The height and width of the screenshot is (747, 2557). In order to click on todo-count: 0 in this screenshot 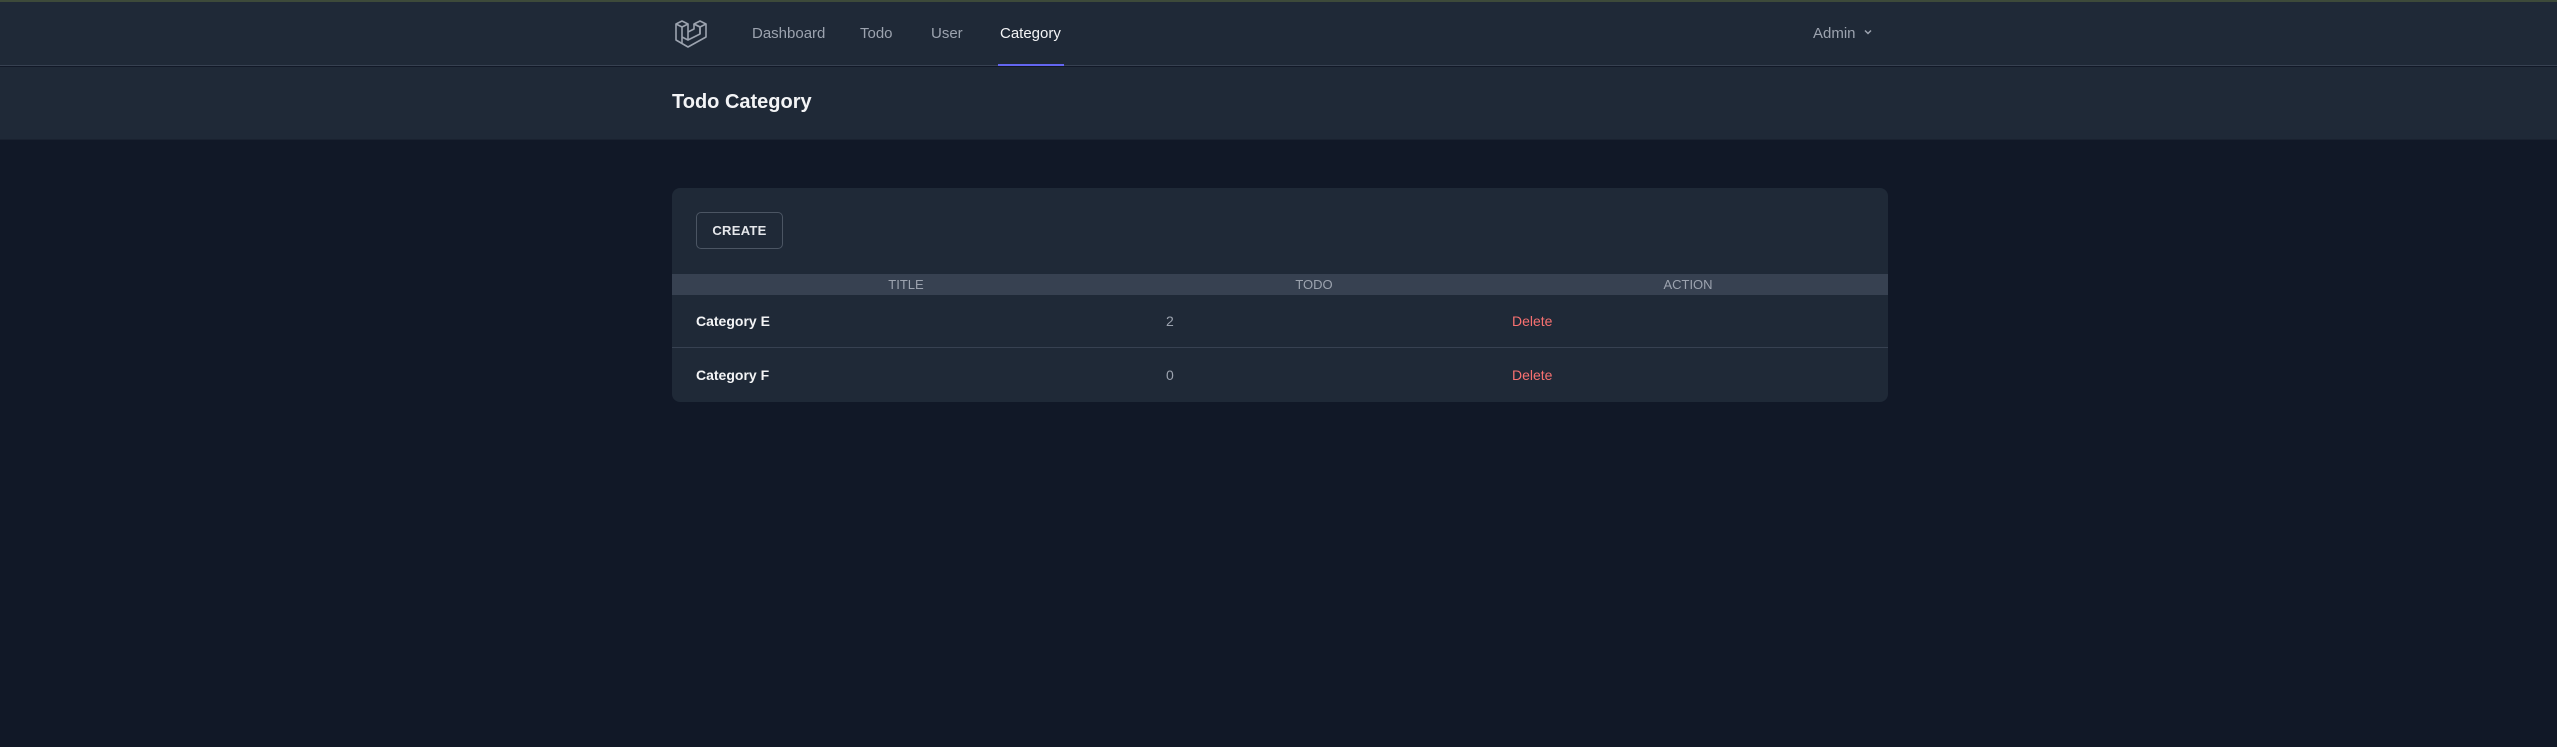, I will do `click(1170, 375)`.